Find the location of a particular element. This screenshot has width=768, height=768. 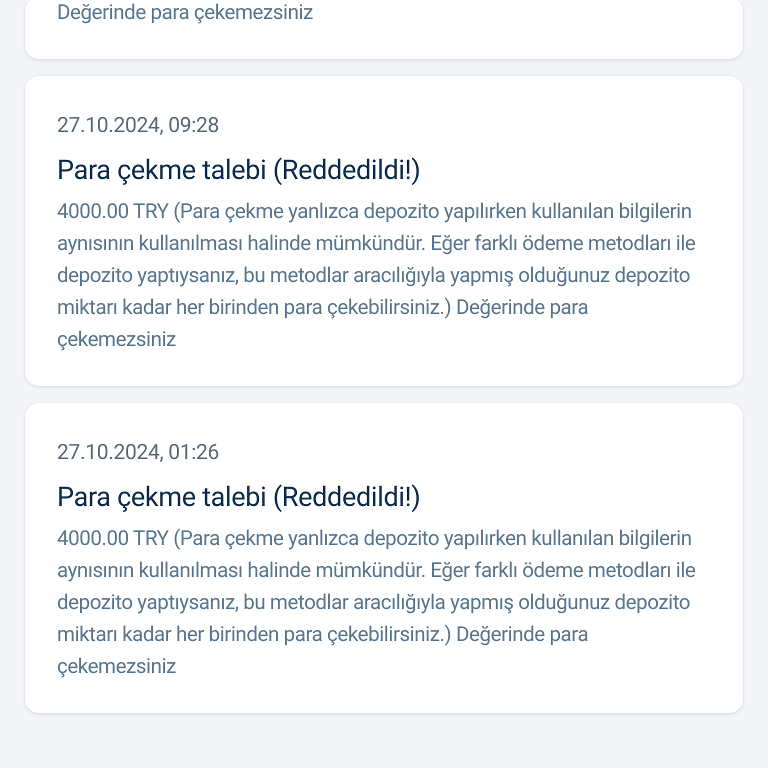

notification-date: 27.10.2024, 09:28 is located at coordinates (138, 126).